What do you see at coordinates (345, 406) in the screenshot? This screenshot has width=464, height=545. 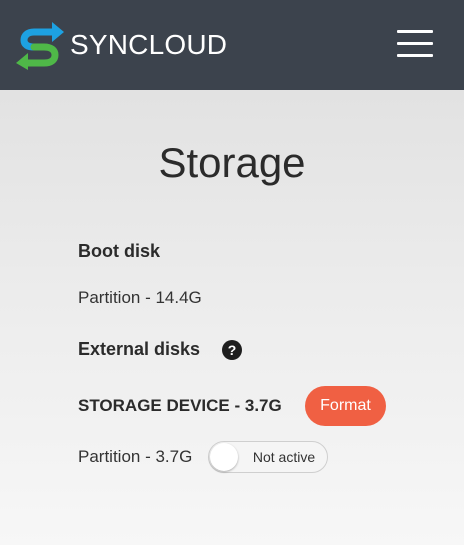 I see `format-button: Format` at bounding box center [345, 406].